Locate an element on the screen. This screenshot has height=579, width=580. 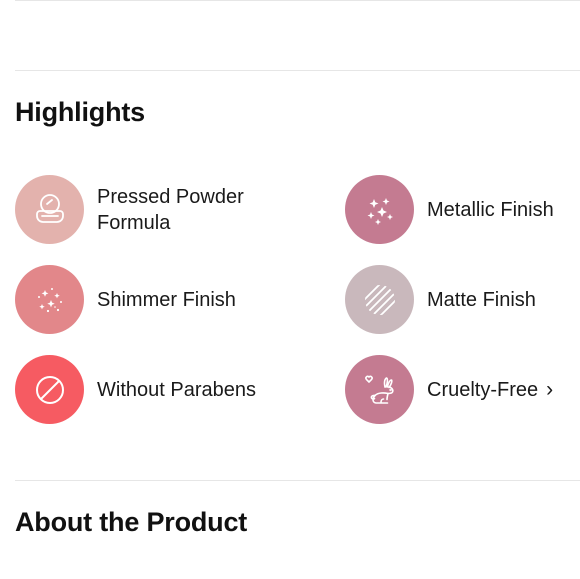
highlight-metallic-finish: Metallic Finish is located at coordinates (449, 209).